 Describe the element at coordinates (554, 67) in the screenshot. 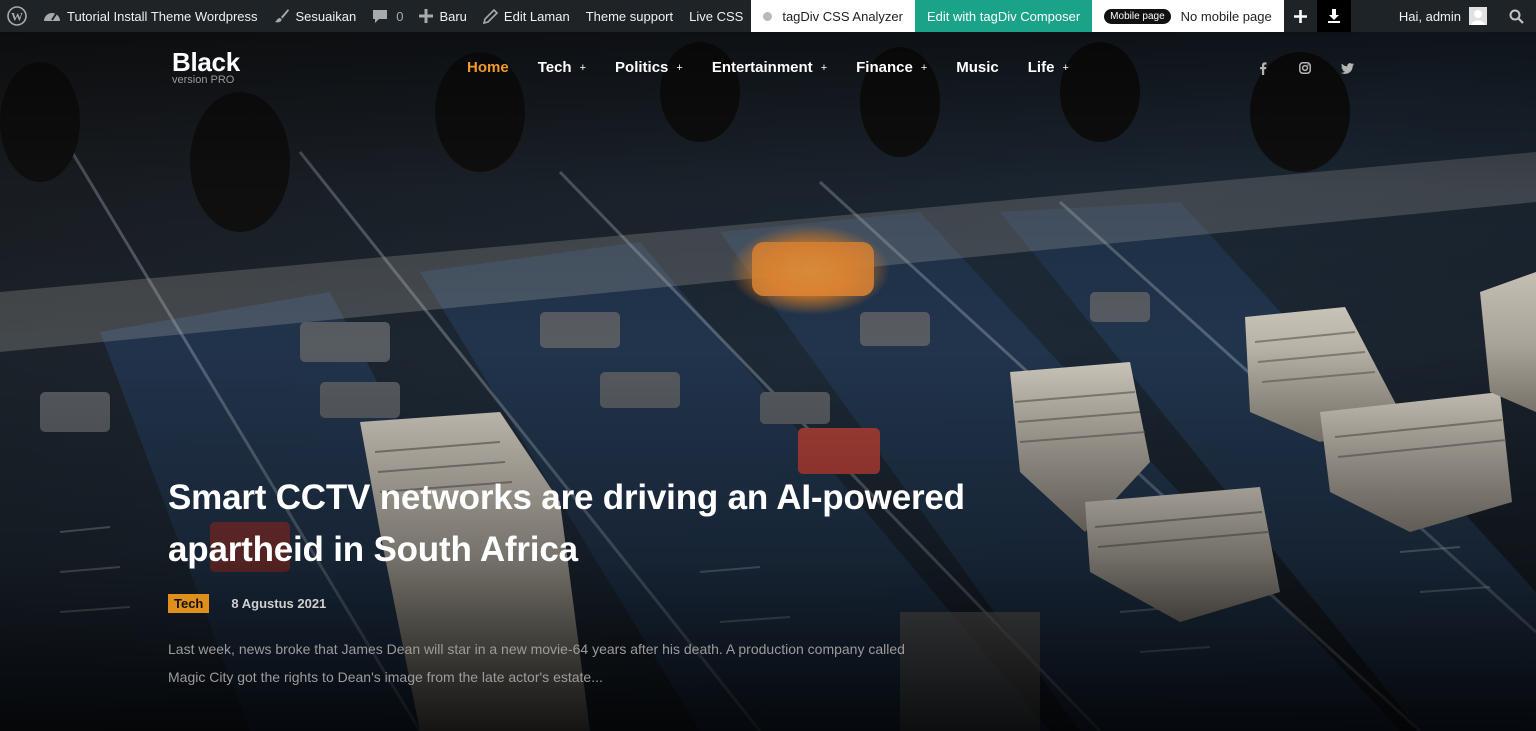

I see `nav-item-label: Tech` at that location.